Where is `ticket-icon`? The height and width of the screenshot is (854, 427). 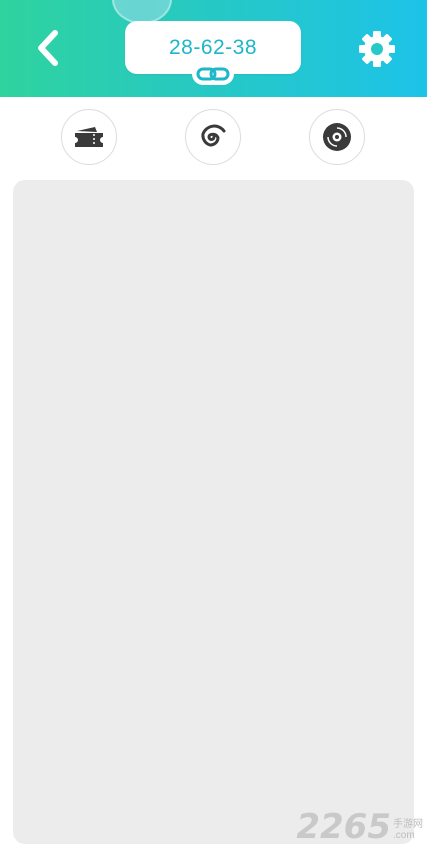 ticket-icon is located at coordinates (89, 137).